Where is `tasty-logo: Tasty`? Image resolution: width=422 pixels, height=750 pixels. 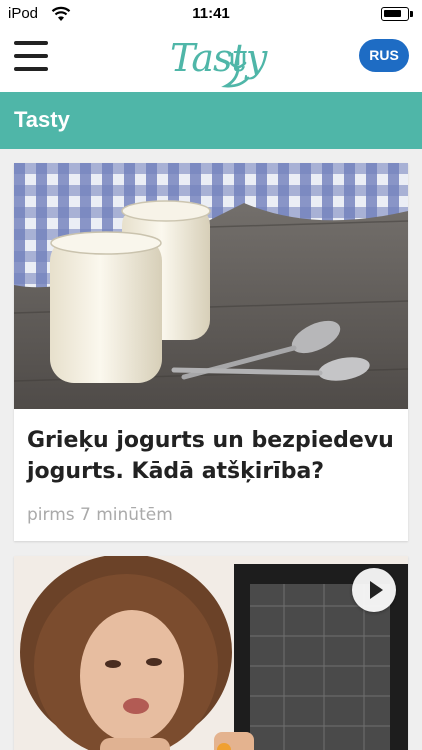
tasty-logo: Tasty is located at coordinates (212, 61).